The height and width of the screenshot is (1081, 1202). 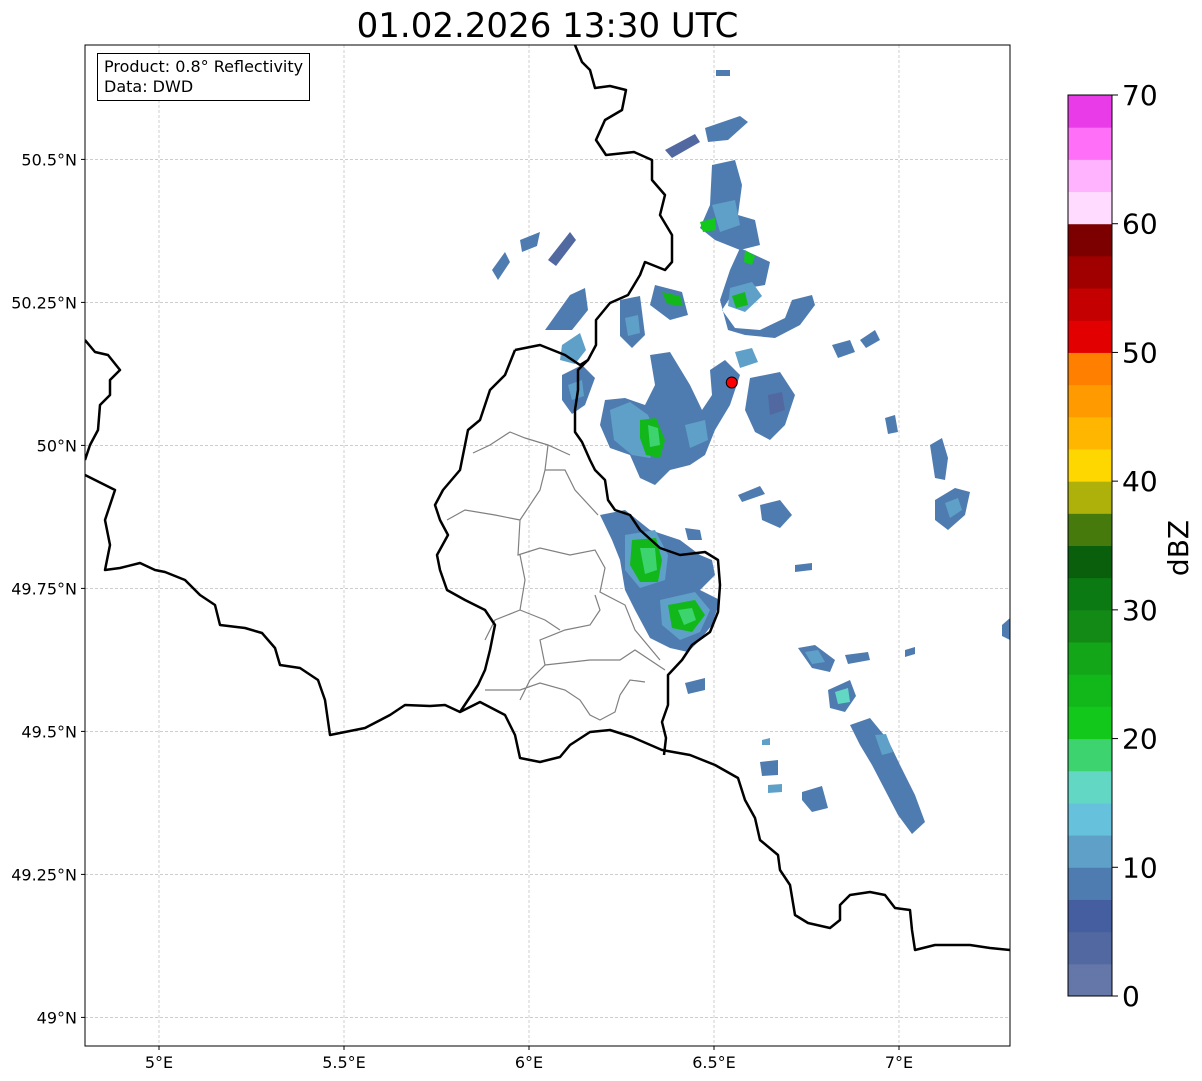 I want to click on data-source-label: Data: DWD, so click(x=149, y=86).